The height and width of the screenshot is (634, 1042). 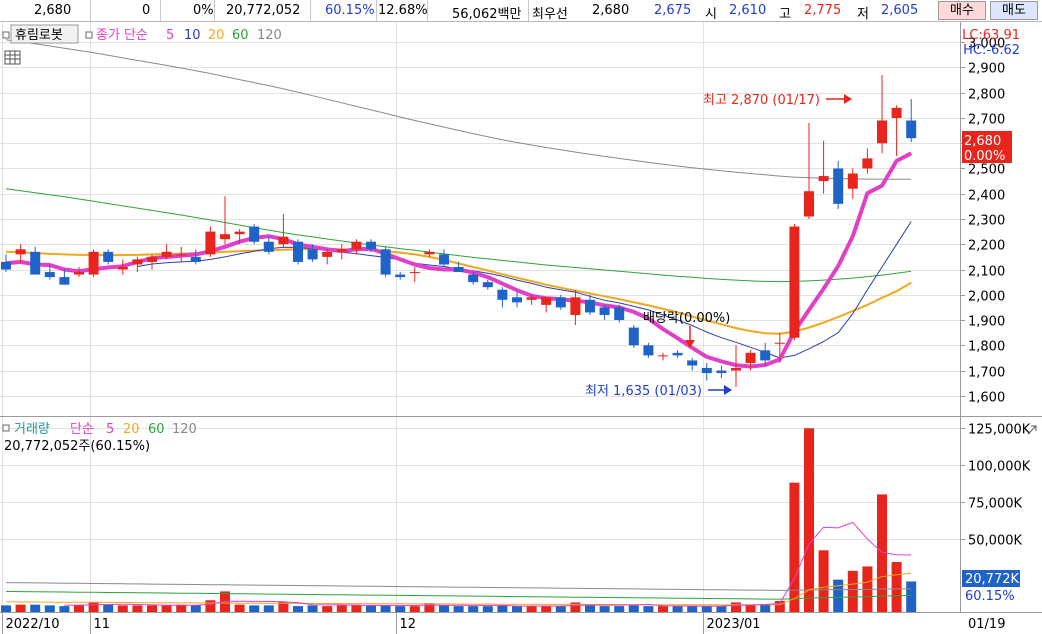 What do you see at coordinates (263, 10) in the screenshot?
I see `trade-volume: 20,772,052` at bounding box center [263, 10].